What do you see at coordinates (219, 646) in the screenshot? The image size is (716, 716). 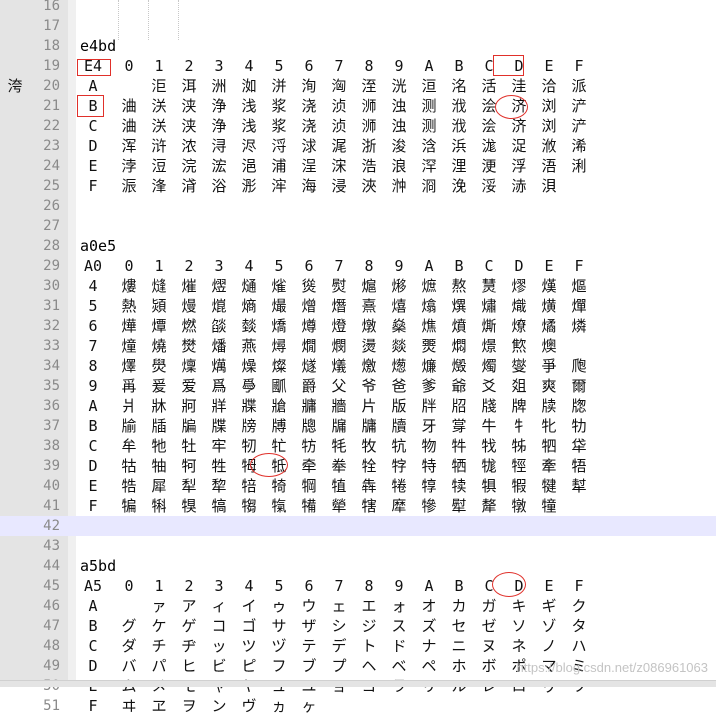 I see `grid-cell: ッ` at bounding box center [219, 646].